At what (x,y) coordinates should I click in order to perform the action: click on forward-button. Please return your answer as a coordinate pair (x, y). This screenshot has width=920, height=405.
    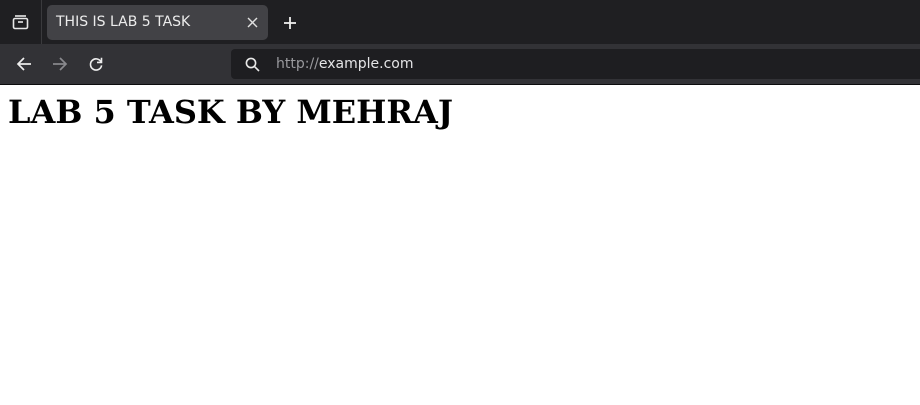
    Looking at the image, I should click on (60, 64).